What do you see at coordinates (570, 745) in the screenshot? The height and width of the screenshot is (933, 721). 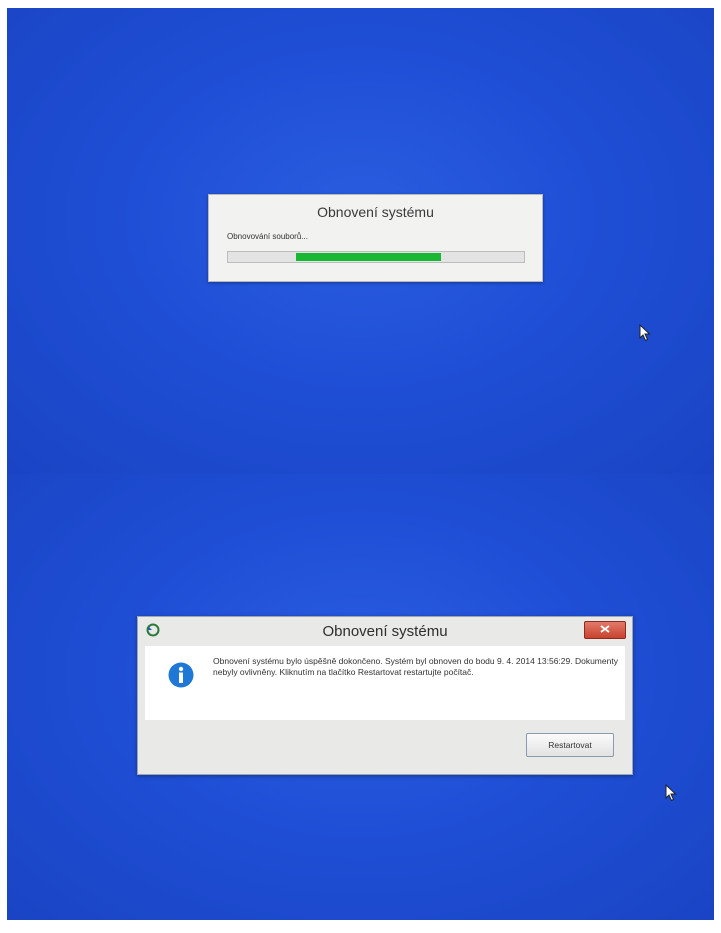 I see `restart-button: Restartovat` at bounding box center [570, 745].